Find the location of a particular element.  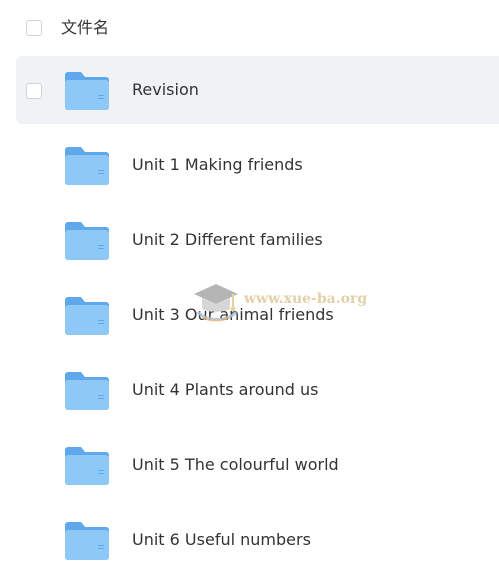

list-item: Unit 2 Different families is located at coordinates (257, 240).